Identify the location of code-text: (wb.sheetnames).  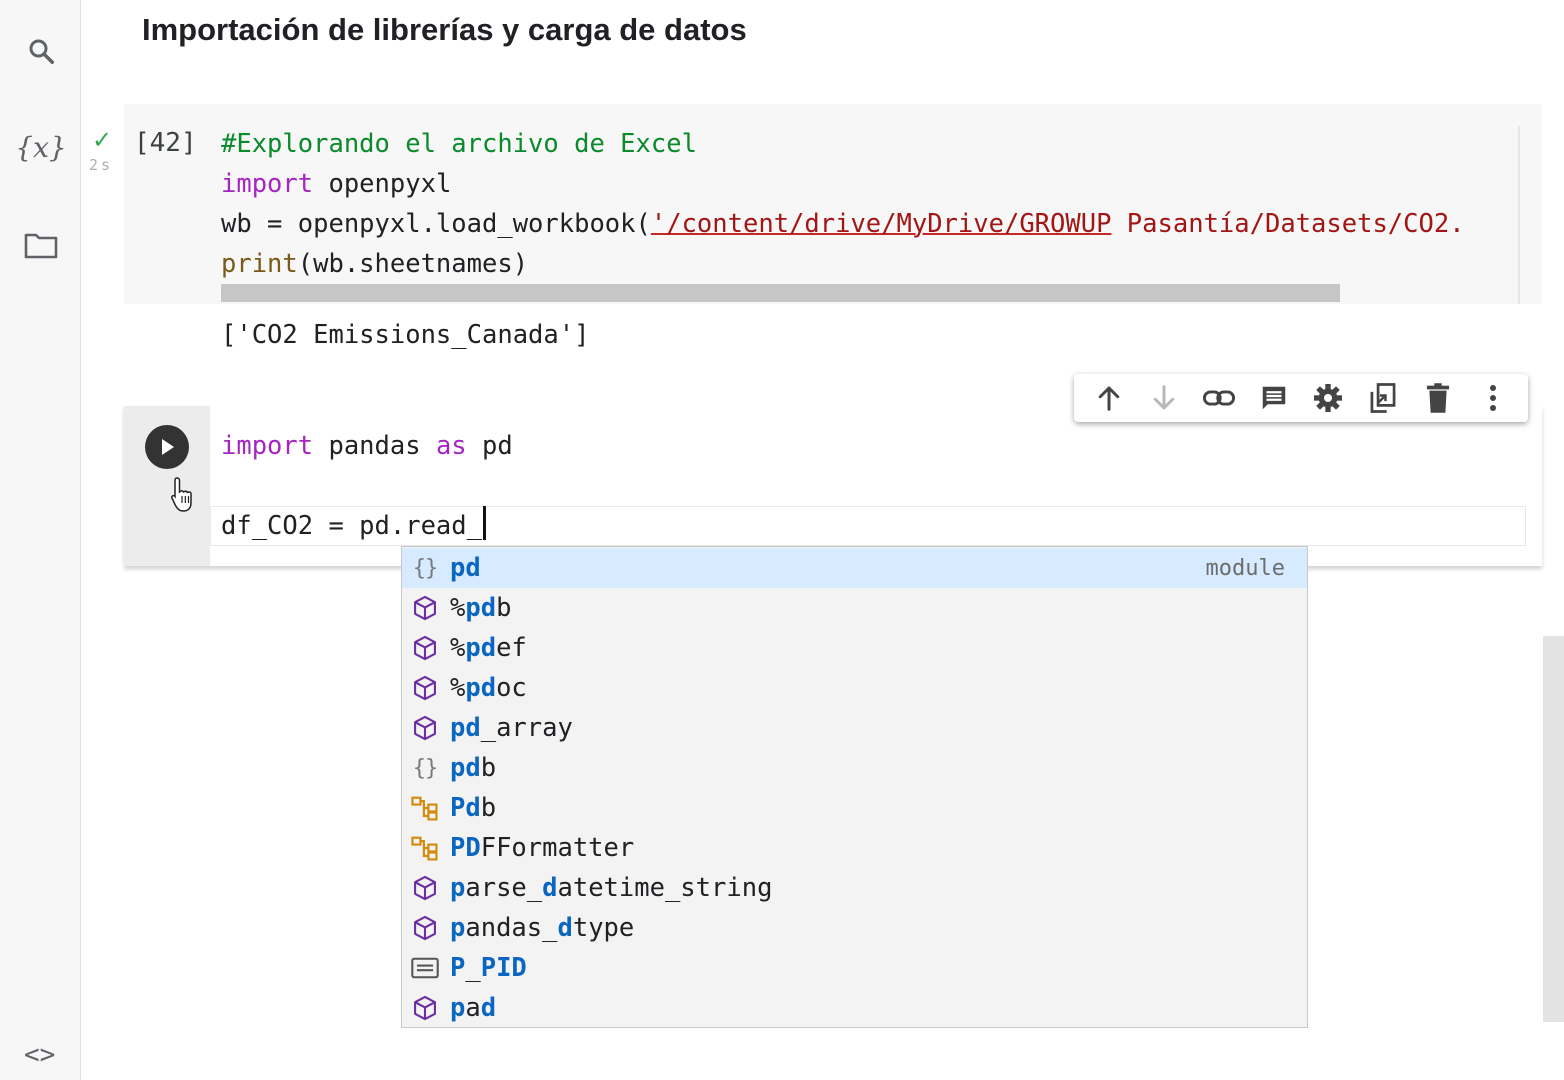
(413, 264).